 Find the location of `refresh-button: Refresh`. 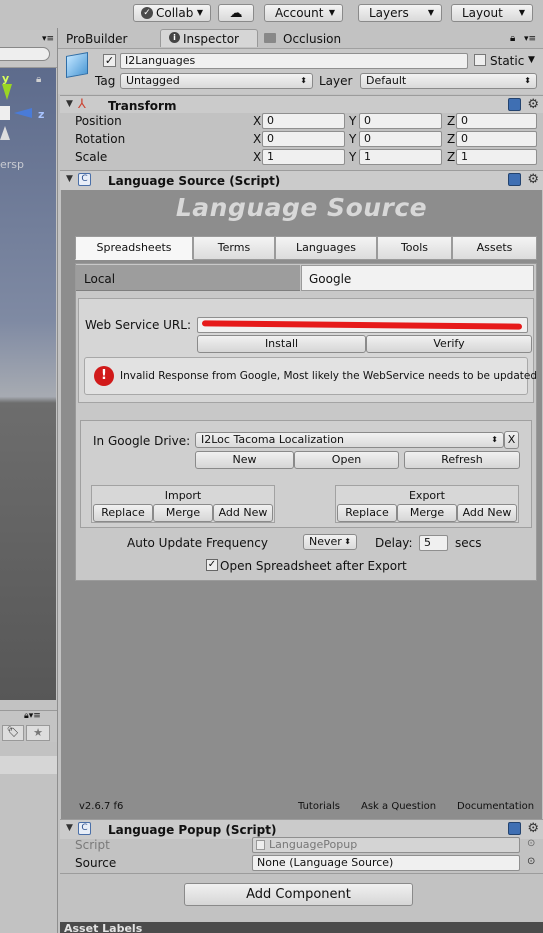

refresh-button: Refresh is located at coordinates (462, 460).